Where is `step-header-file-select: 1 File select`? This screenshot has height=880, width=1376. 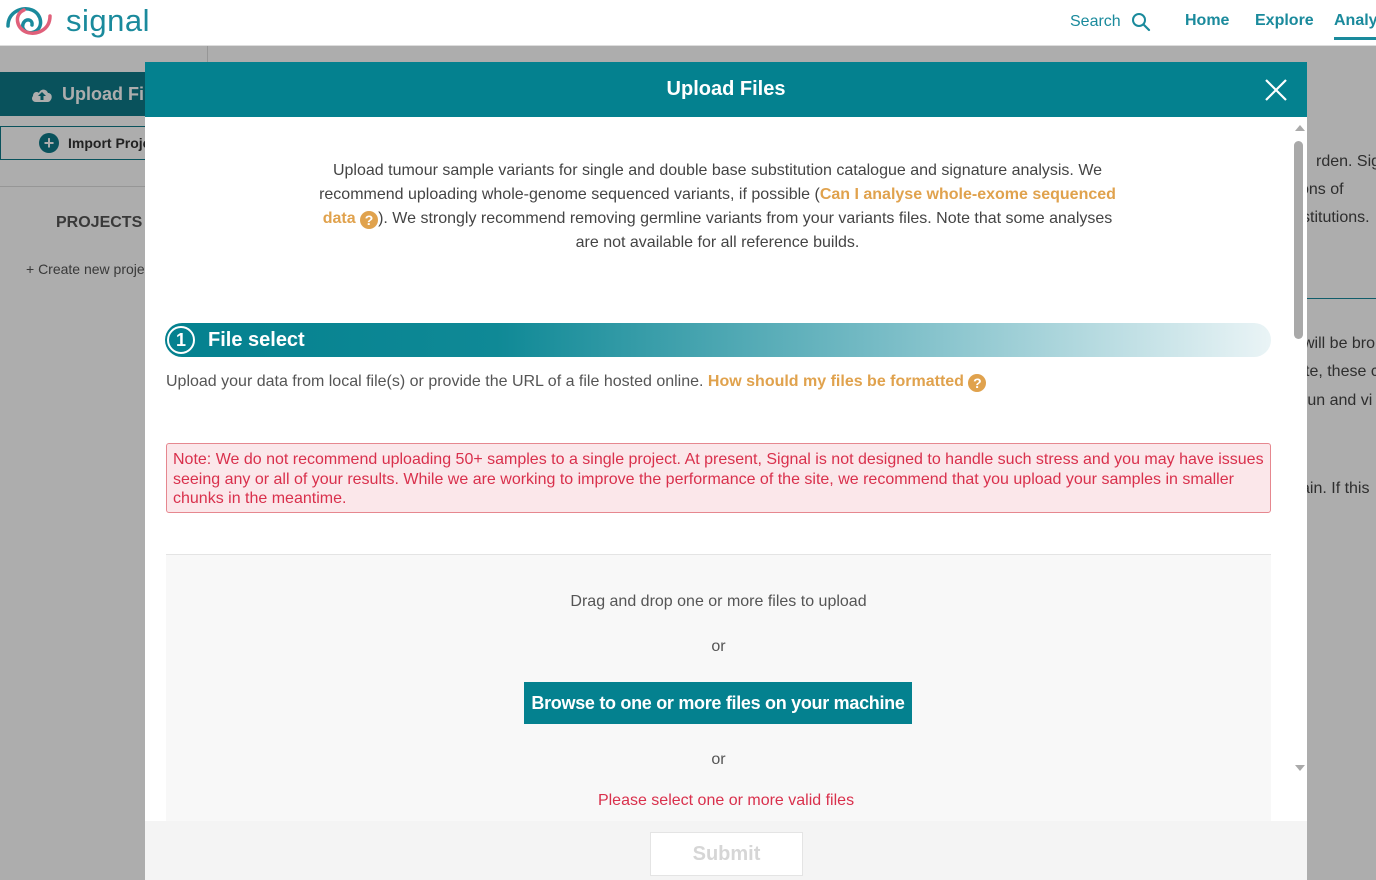 step-header-file-select: 1 File select is located at coordinates (718, 340).